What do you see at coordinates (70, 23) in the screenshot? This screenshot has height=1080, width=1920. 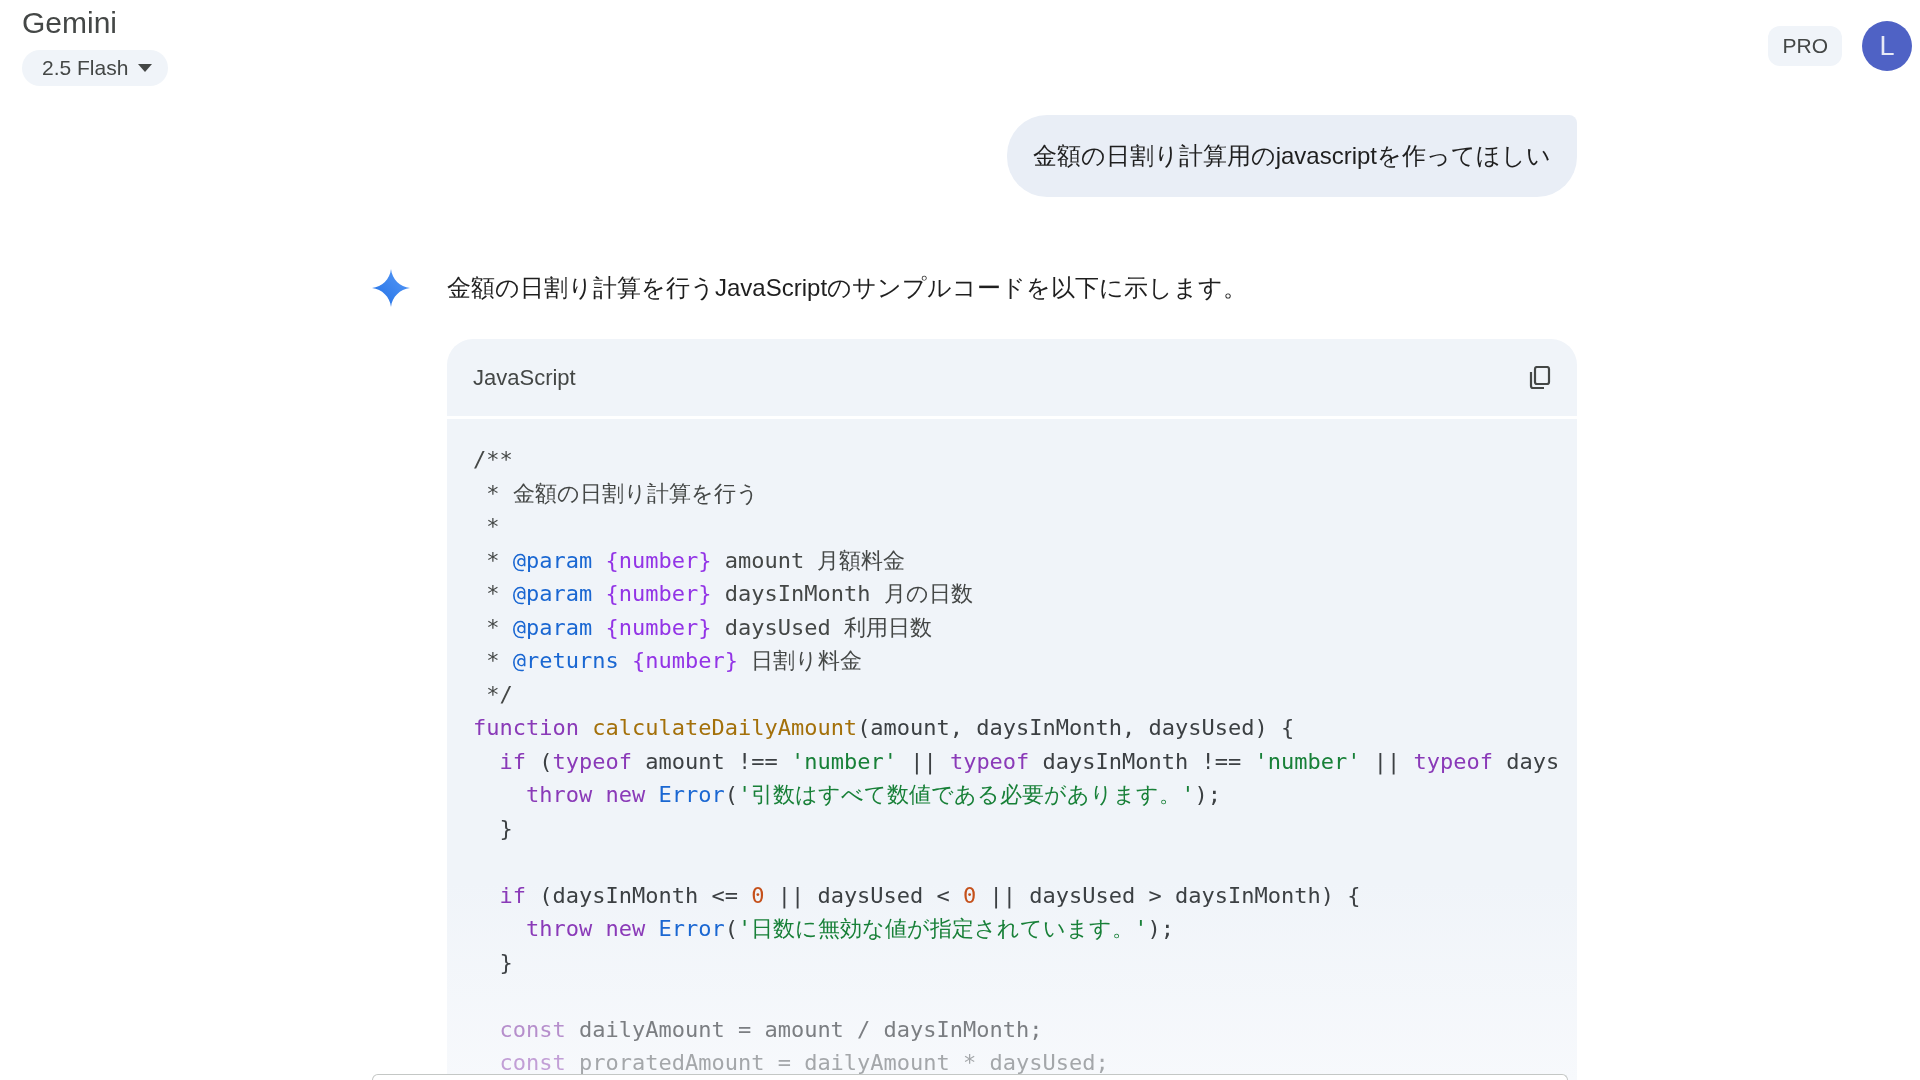 I see `app-title: Gemini` at bounding box center [70, 23].